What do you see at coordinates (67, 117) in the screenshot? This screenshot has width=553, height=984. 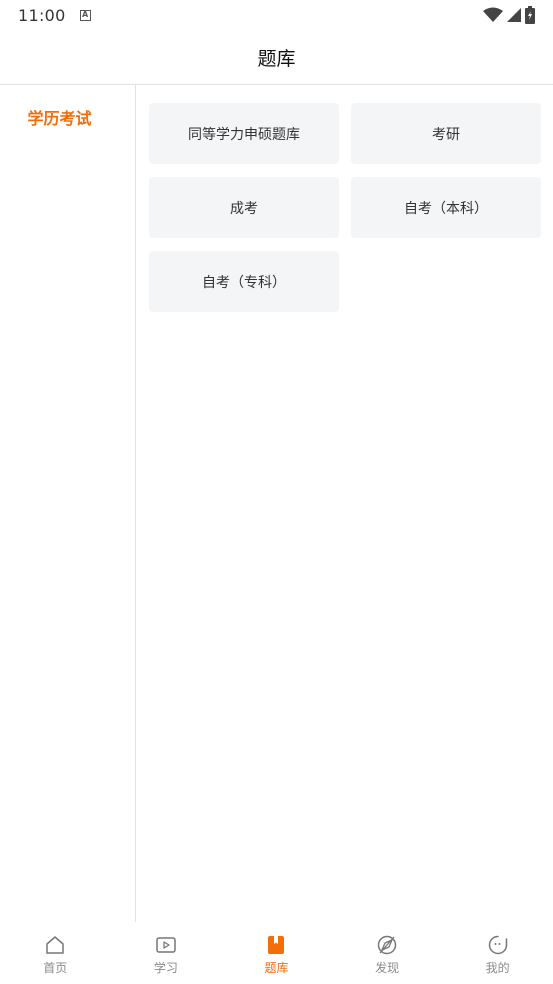 I see `sidebar-item-academic-exam: 学历考试` at bounding box center [67, 117].